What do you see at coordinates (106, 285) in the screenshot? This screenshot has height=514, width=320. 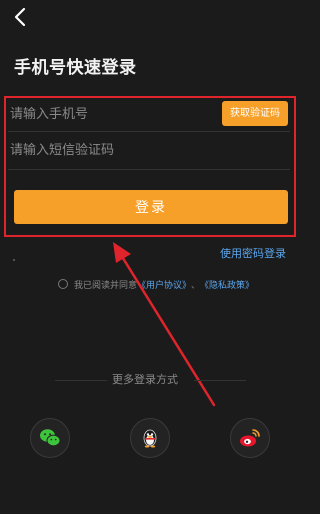 I see `agreement-prefix: 我已阅读并同意` at bounding box center [106, 285].